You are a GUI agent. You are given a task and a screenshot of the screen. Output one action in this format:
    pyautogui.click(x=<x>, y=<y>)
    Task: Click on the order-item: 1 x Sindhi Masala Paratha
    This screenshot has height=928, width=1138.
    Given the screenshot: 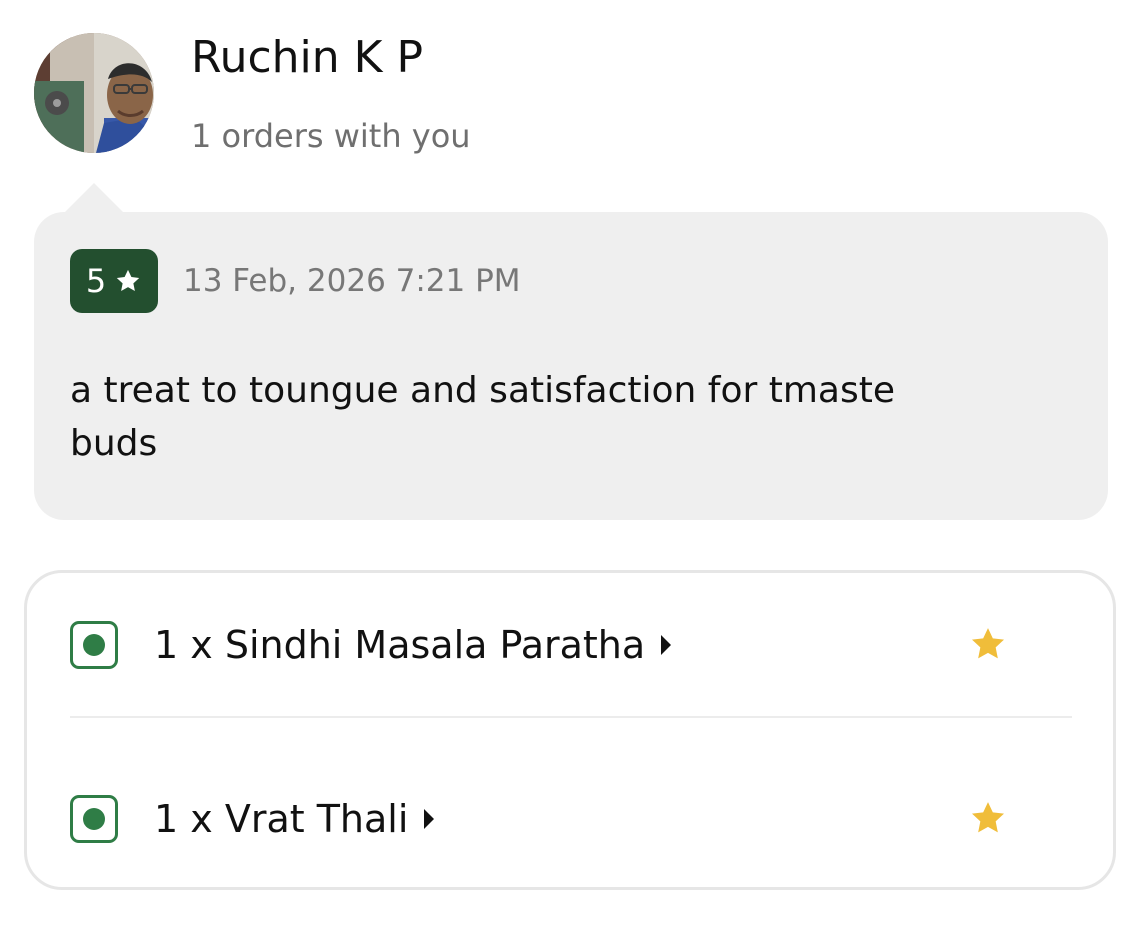 What is the action you would take?
    pyautogui.click(x=554, y=645)
    